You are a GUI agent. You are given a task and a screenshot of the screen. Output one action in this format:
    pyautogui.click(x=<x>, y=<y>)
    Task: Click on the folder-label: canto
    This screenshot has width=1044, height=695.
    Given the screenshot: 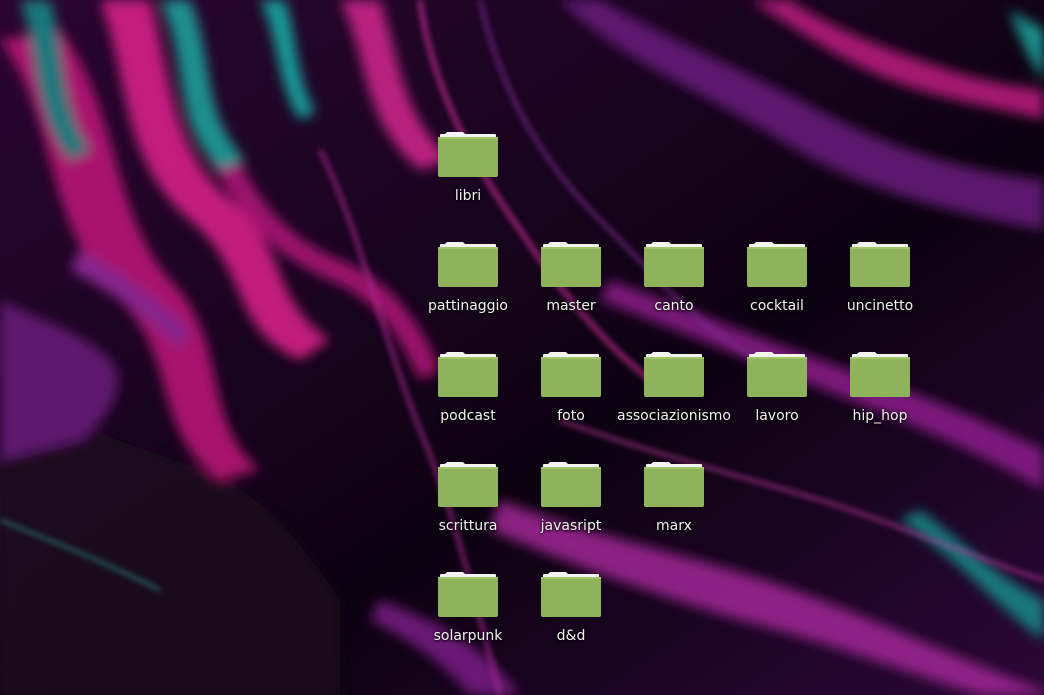 What is the action you would take?
    pyautogui.click(x=674, y=306)
    